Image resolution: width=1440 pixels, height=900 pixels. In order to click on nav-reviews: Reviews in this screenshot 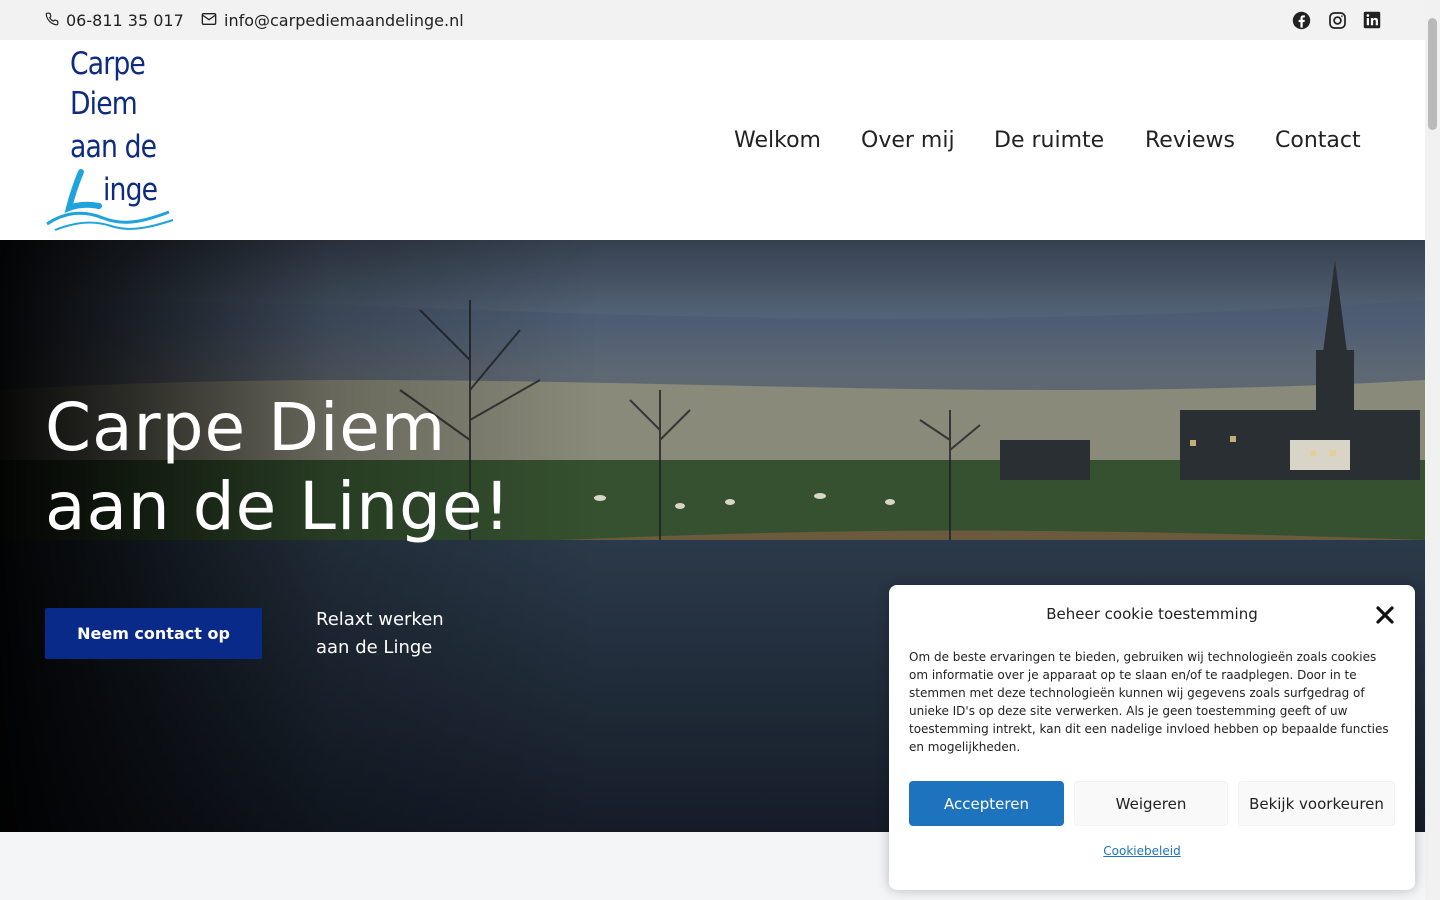, I will do `click(1190, 140)`.